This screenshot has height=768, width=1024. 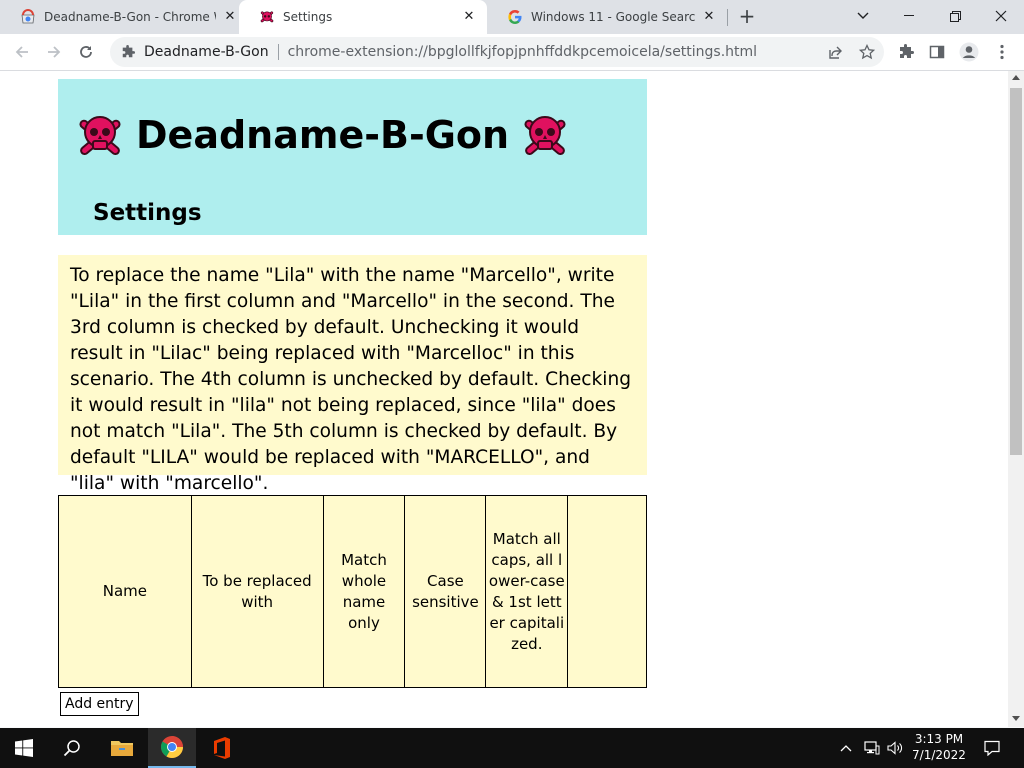 What do you see at coordinates (1016, 718) in the screenshot?
I see `scroll-down-arrow-icon` at bounding box center [1016, 718].